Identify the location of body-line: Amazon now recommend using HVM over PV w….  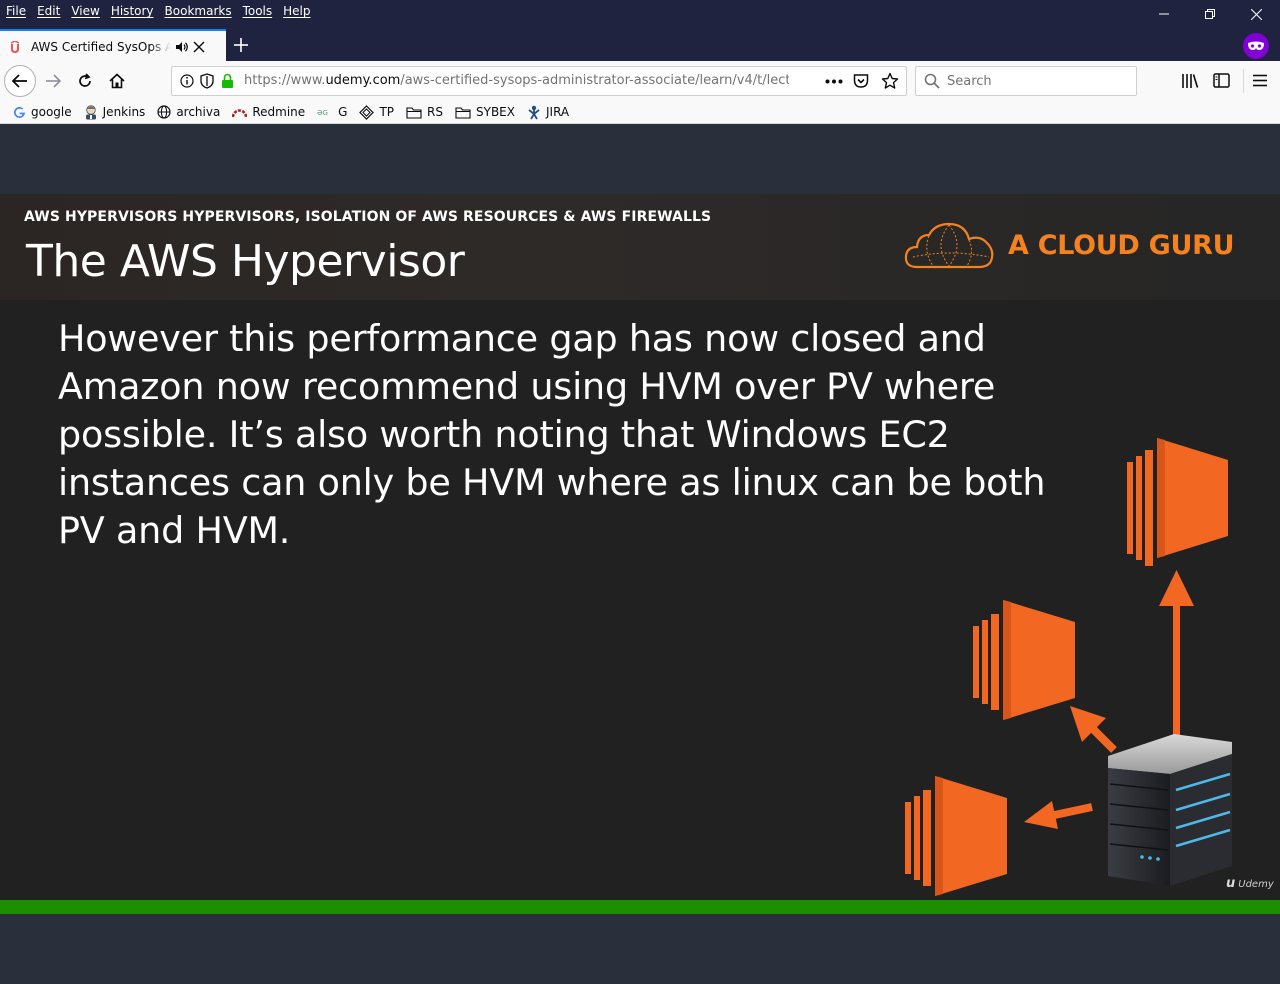
(527, 386).